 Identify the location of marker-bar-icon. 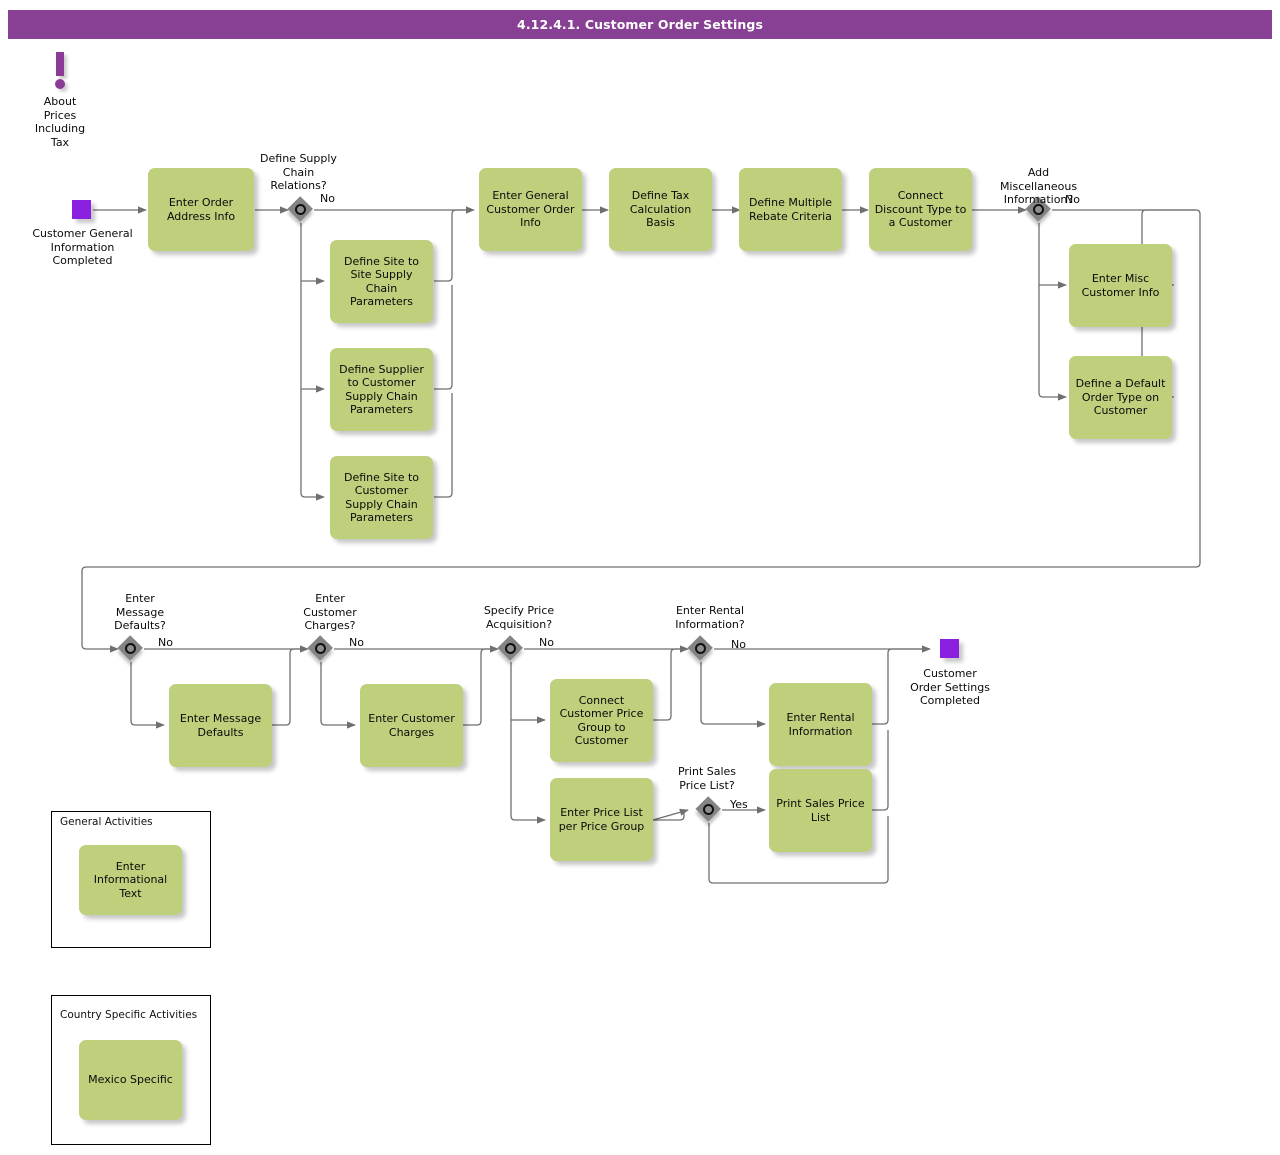
(60, 64).